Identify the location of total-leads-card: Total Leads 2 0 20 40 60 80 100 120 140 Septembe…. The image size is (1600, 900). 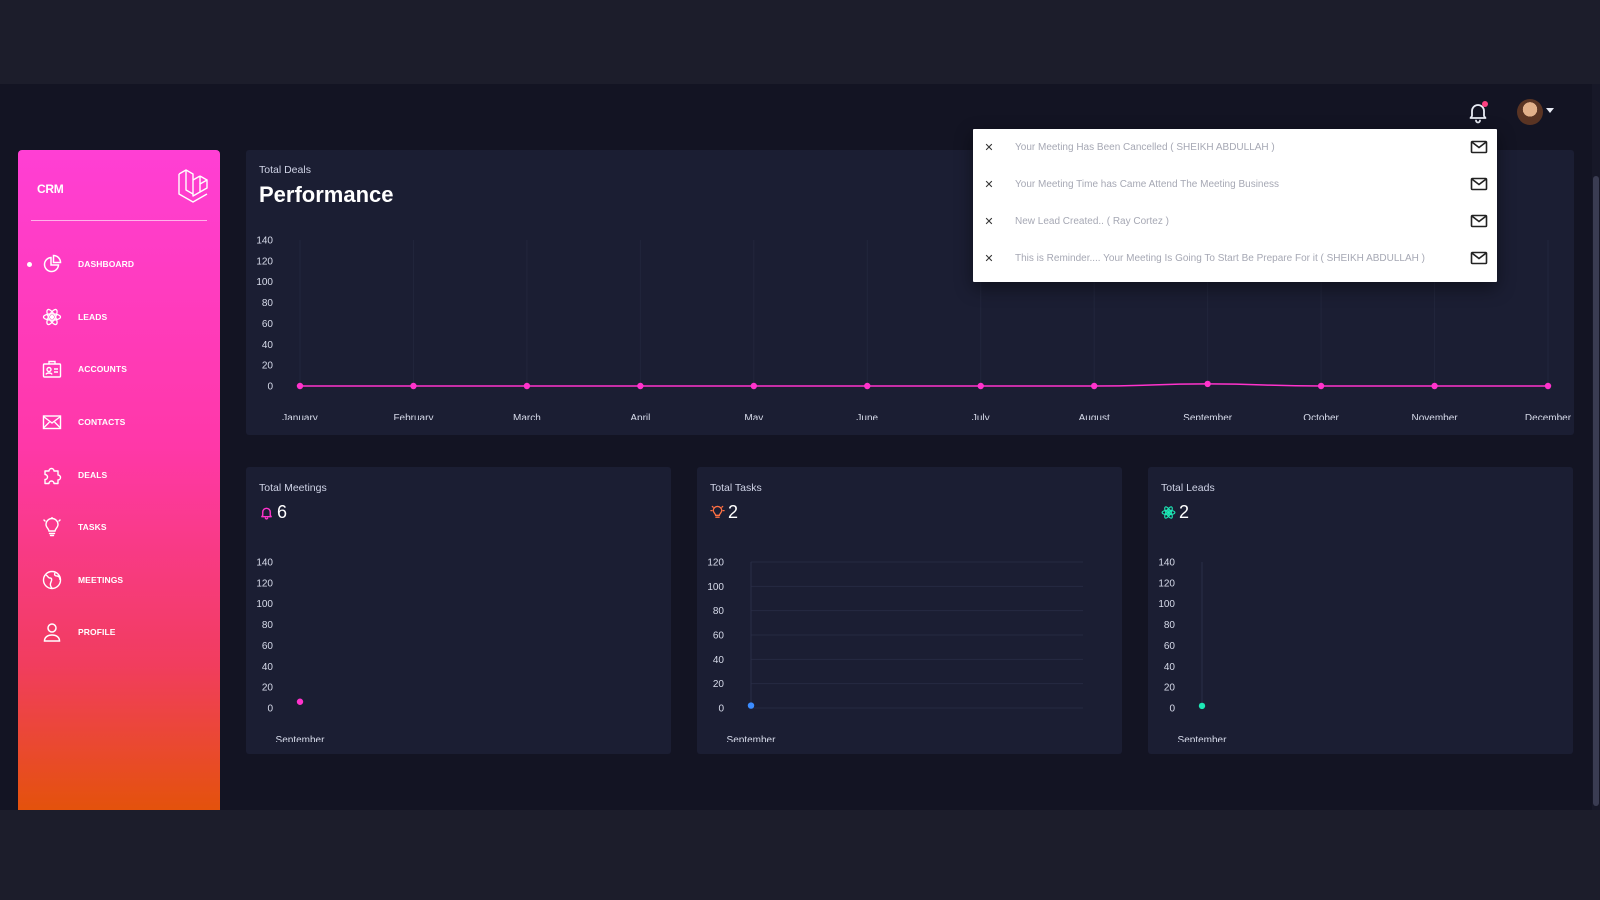
(1360, 610).